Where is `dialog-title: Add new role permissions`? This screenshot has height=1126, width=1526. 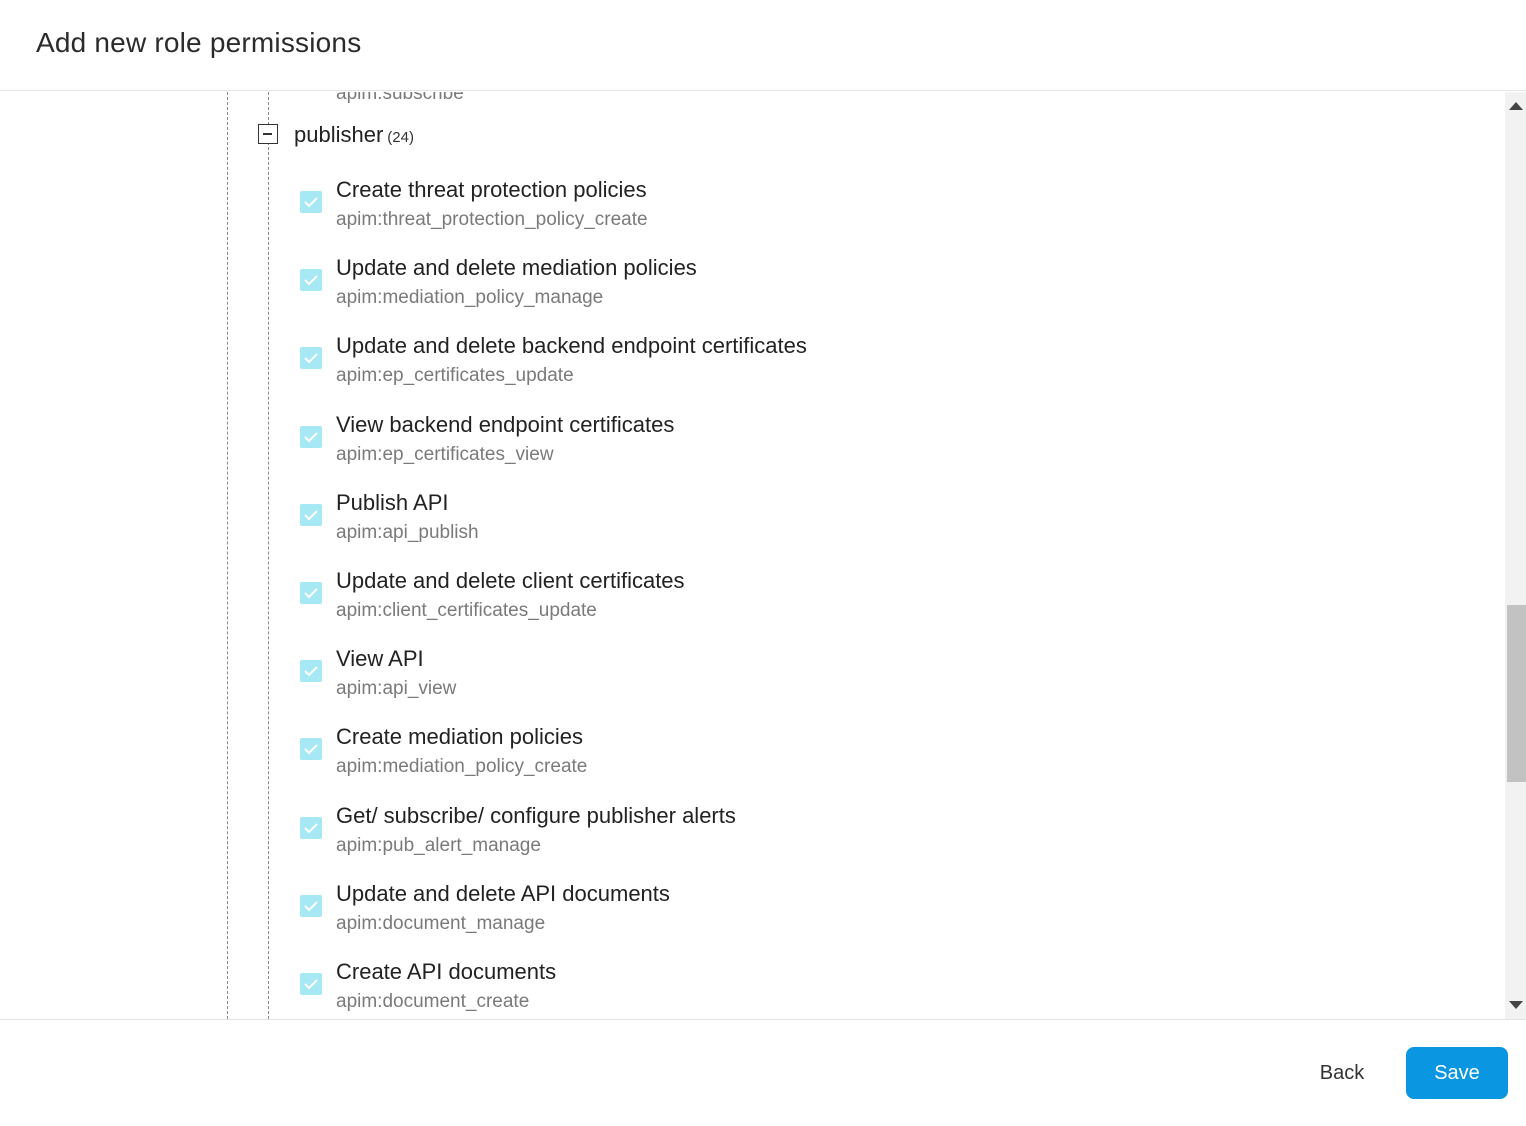
dialog-title: Add new role permissions is located at coordinates (199, 42).